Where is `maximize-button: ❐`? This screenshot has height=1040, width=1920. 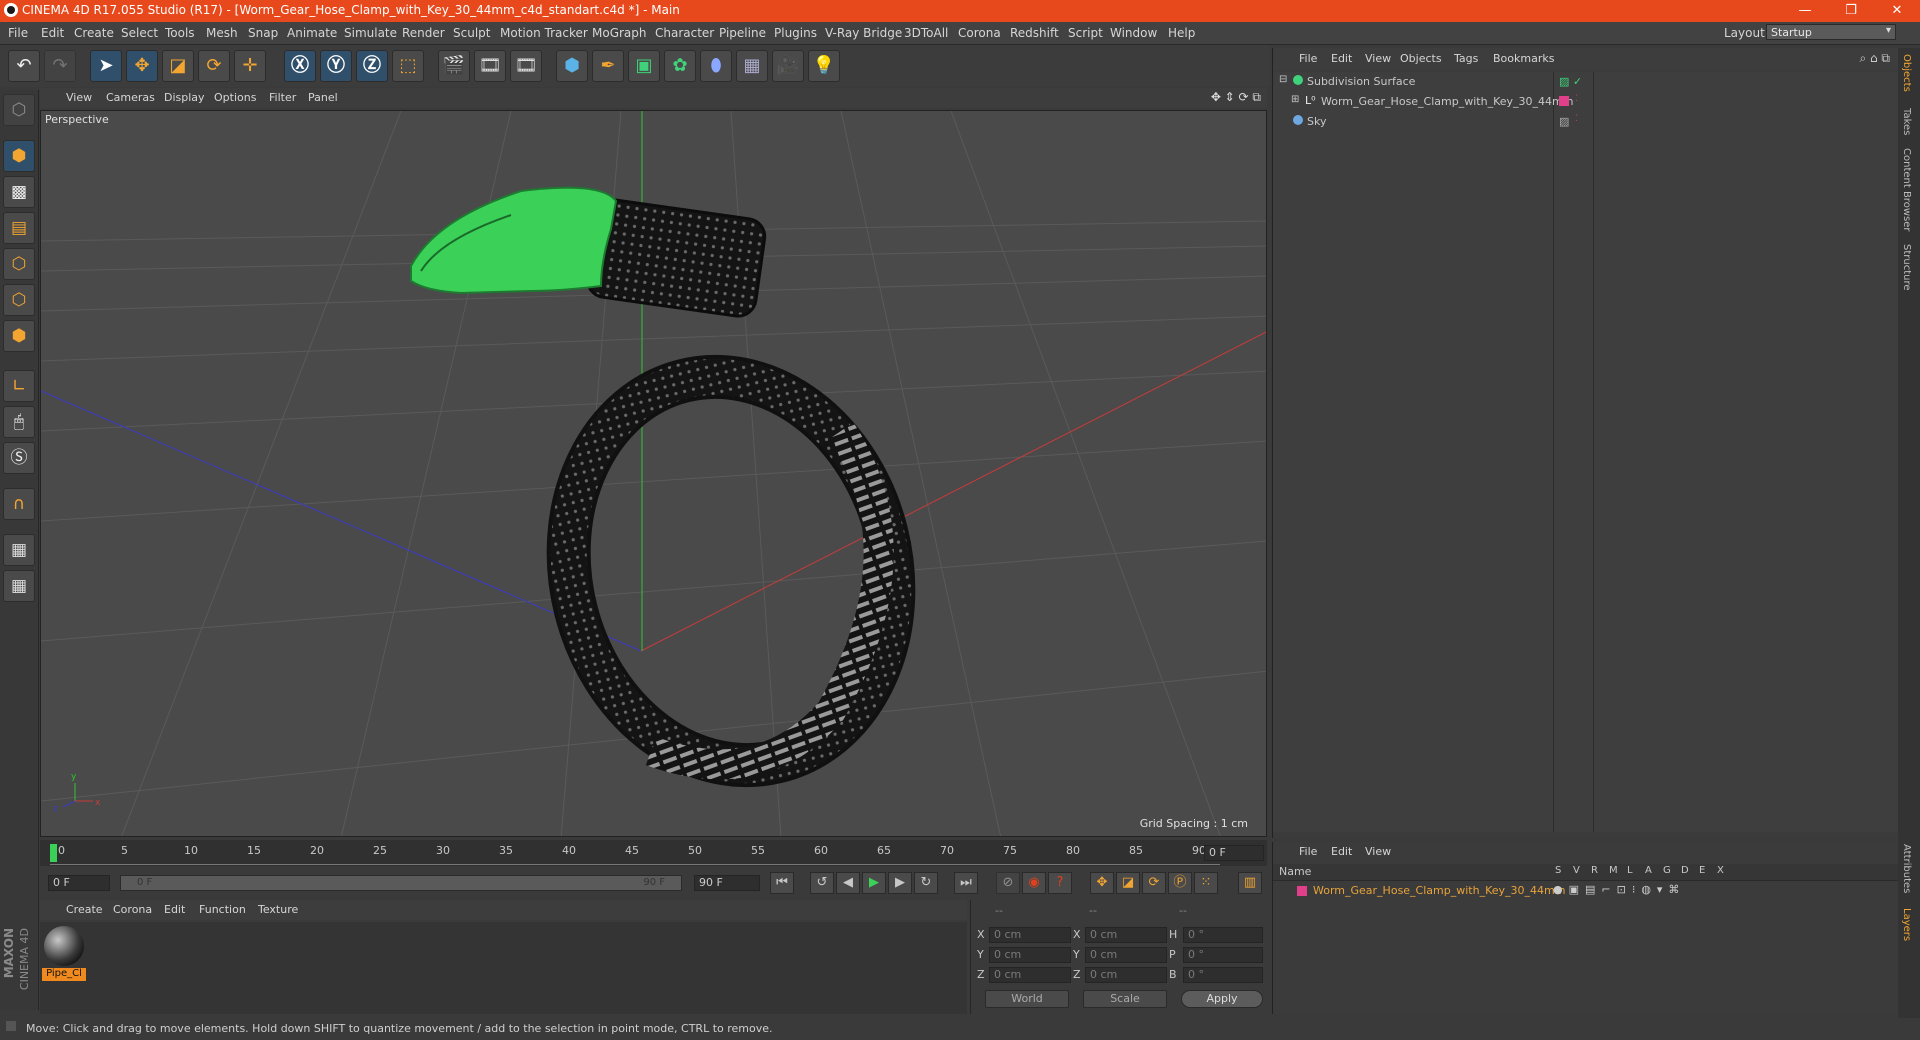 maximize-button: ❐ is located at coordinates (1851, 11).